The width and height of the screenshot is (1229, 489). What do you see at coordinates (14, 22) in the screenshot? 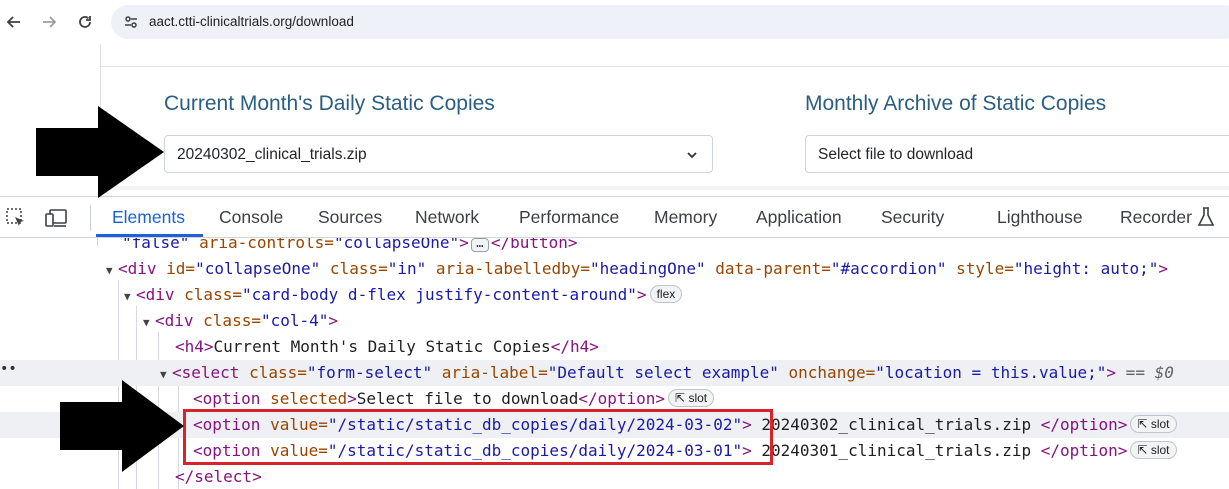
I see `arrow-left-icon` at bounding box center [14, 22].